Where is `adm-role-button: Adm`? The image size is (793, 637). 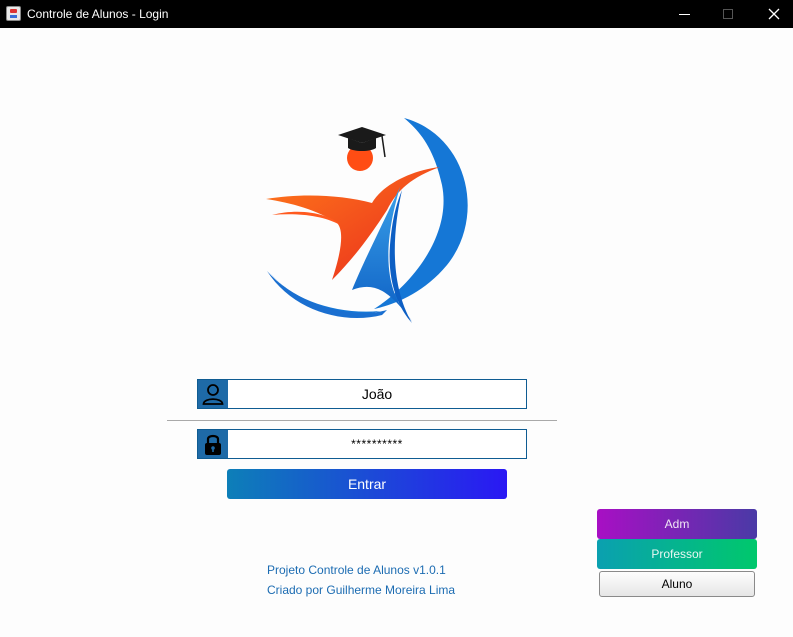 adm-role-button: Adm is located at coordinates (677, 524).